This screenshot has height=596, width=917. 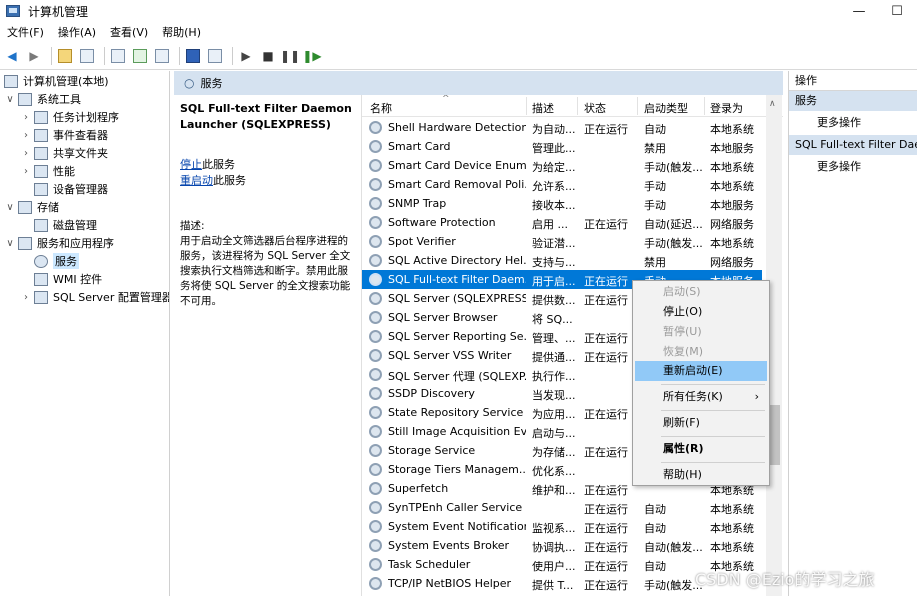 What do you see at coordinates (772, 104) in the screenshot?
I see `scroll-up-icon: ∧` at bounding box center [772, 104].